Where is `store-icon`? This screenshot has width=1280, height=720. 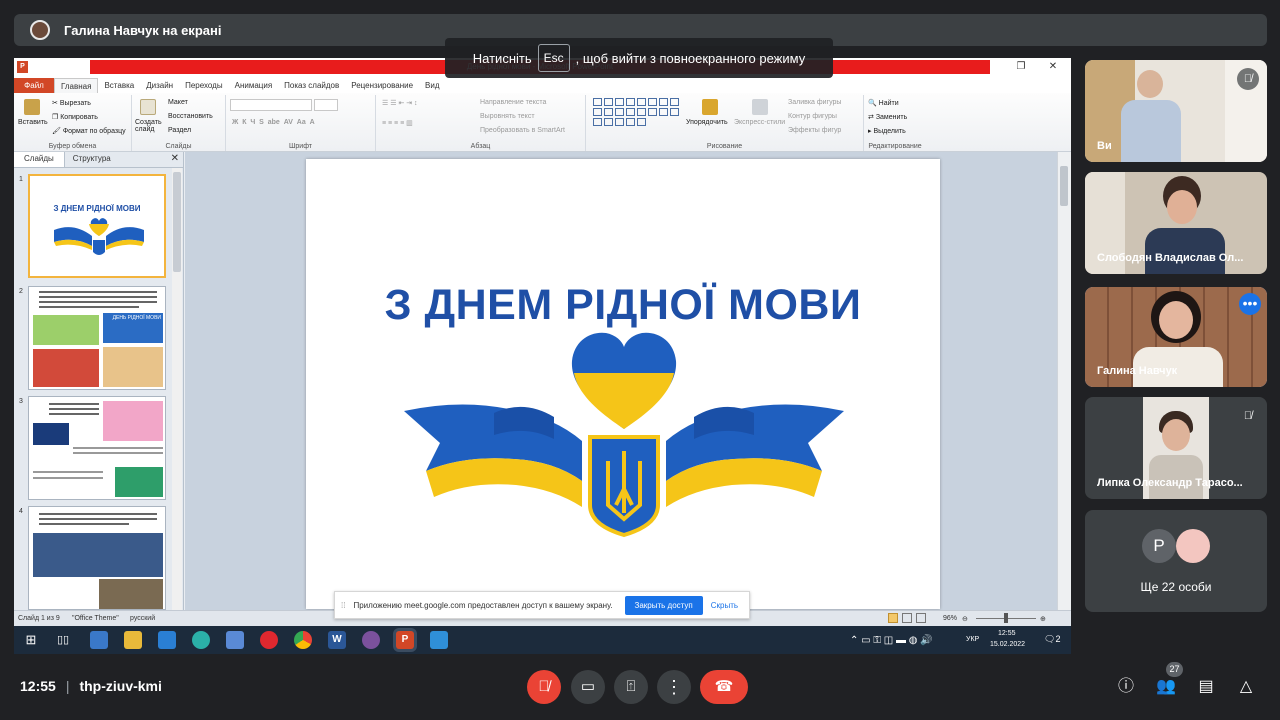
store-icon is located at coordinates (235, 640).